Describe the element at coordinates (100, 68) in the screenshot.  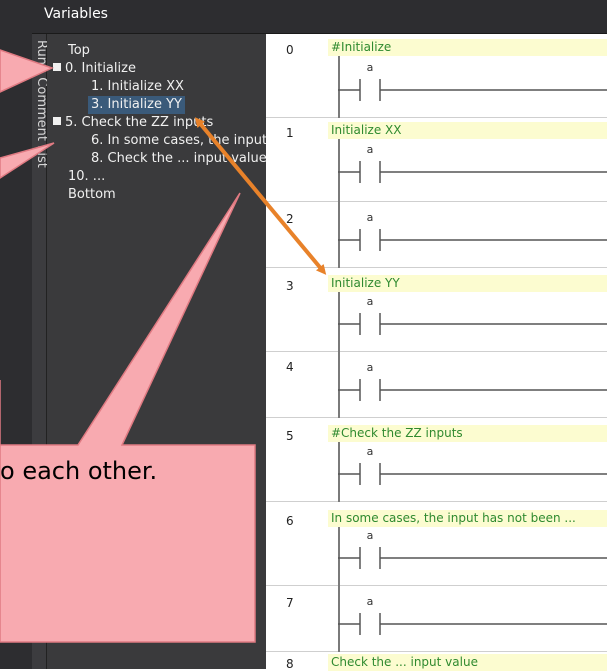
I see `tree-item-label: 0. Initialize` at that location.